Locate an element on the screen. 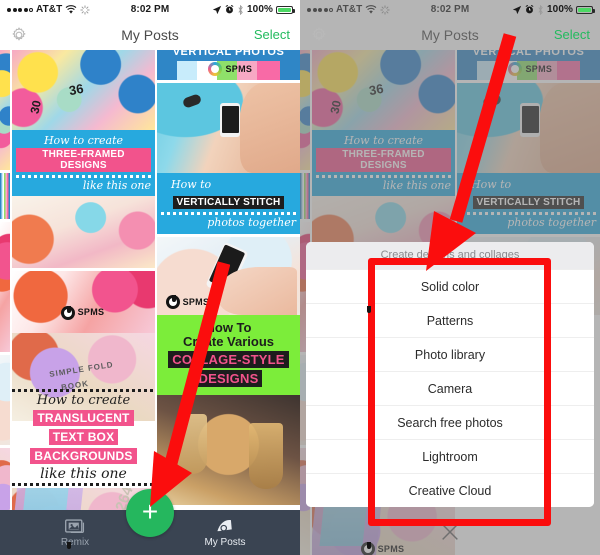 The image size is (600, 555). tab-label: Remix is located at coordinates (75, 542).